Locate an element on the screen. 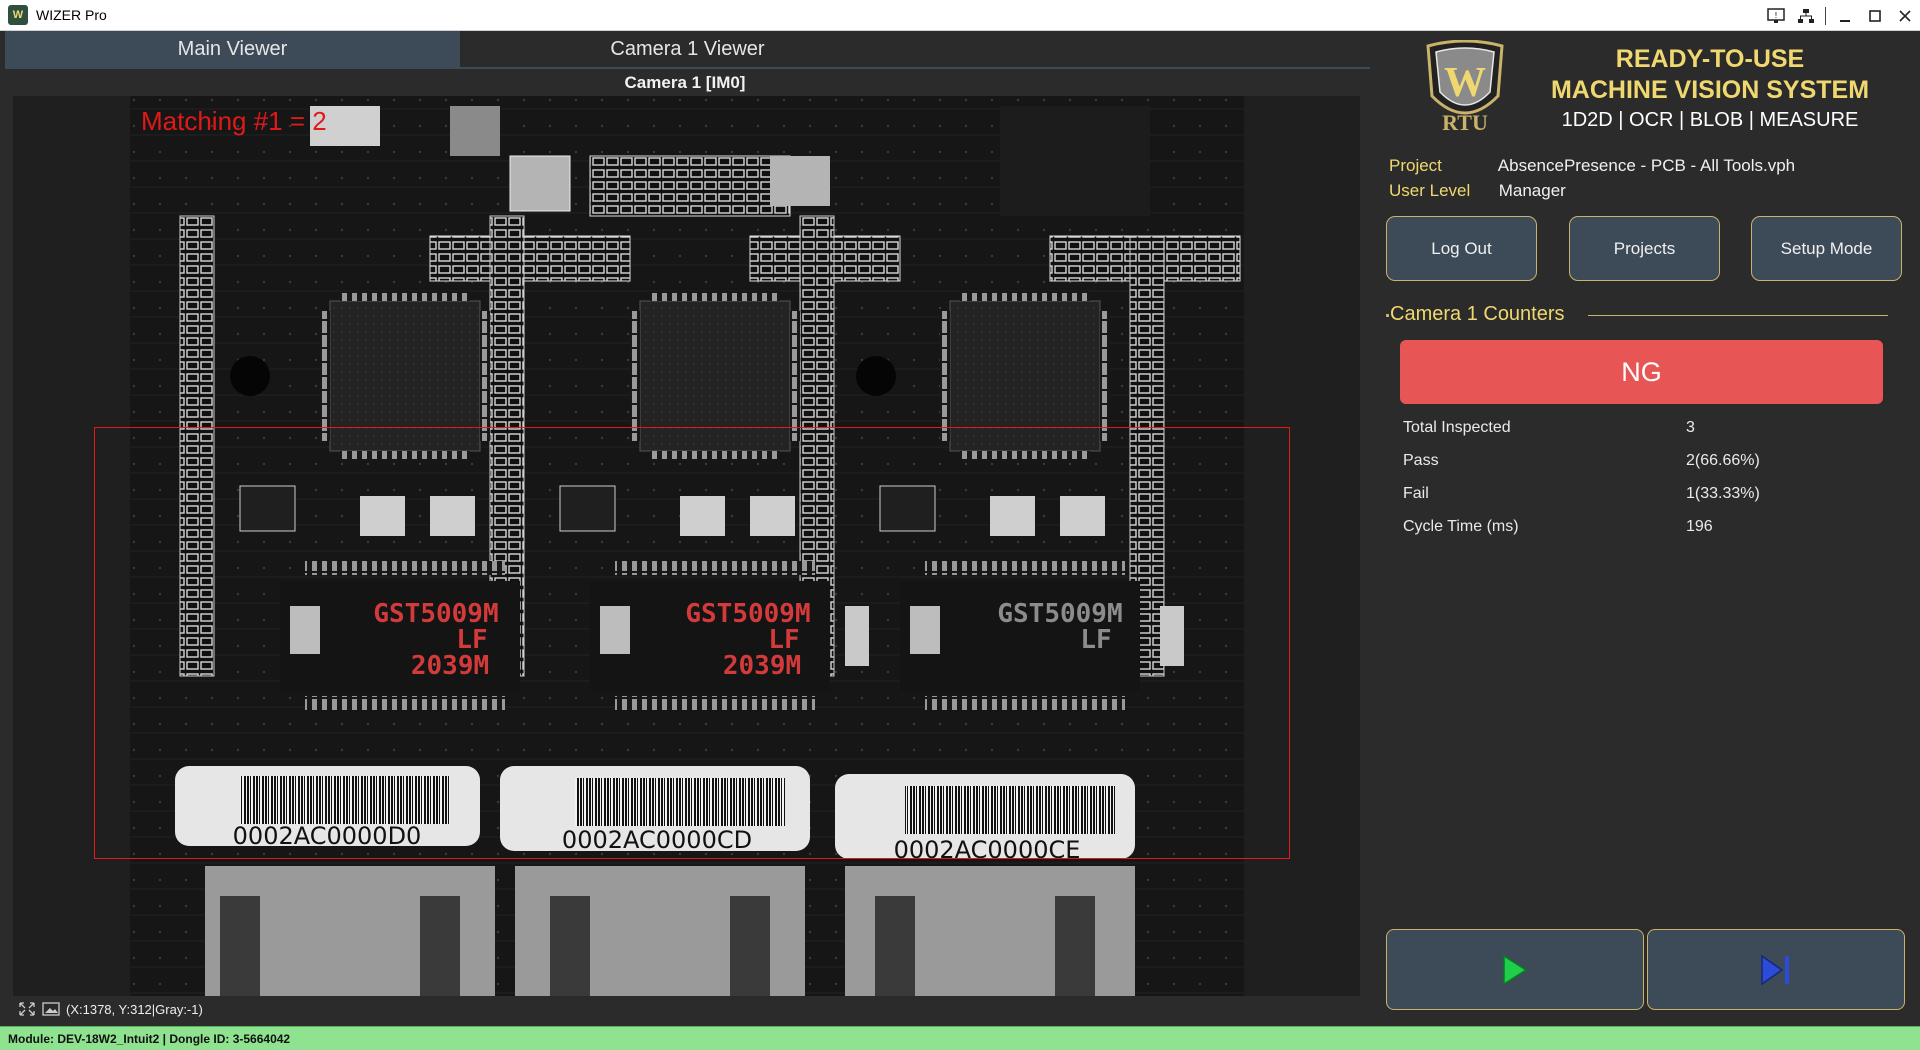 Image resolution: width=1920 pixels, height=1050 pixels. run-button is located at coordinates (1515, 969).